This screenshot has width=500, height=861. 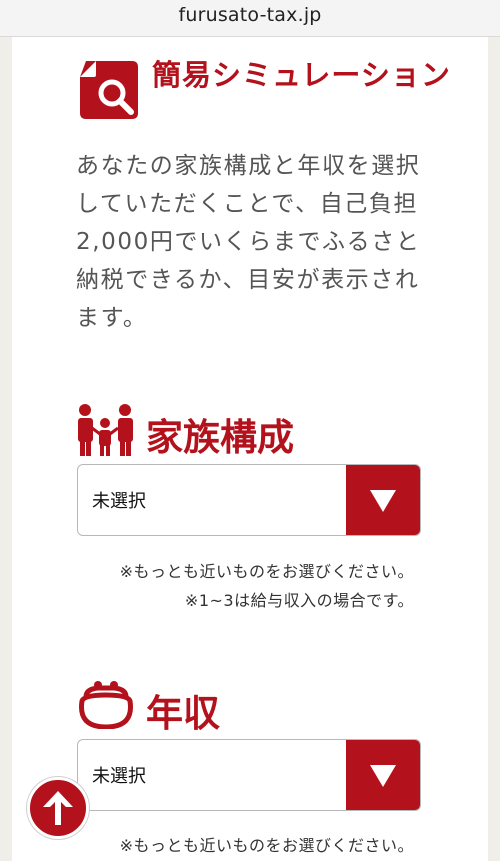 What do you see at coordinates (249, 775) in the screenshot?
I see `income-select: 未選択` at bounding box center [249, 775].